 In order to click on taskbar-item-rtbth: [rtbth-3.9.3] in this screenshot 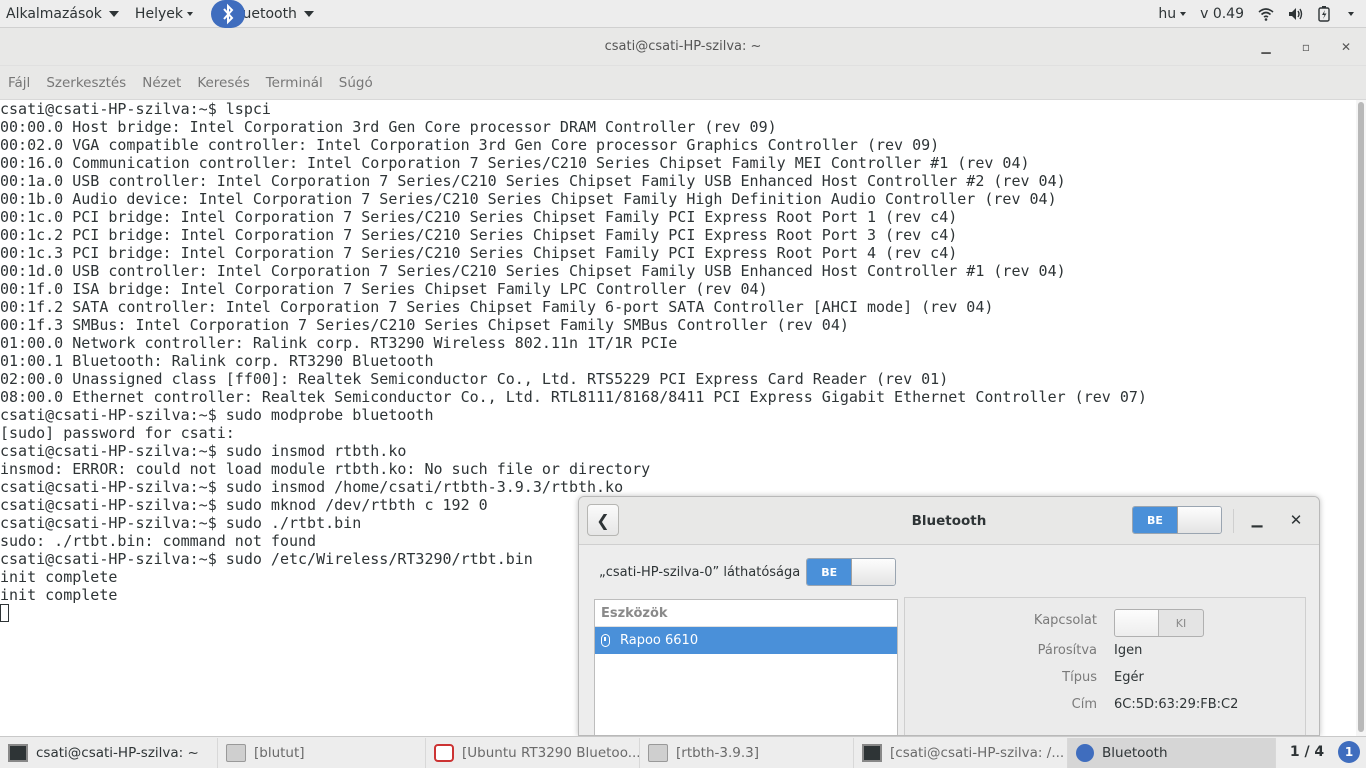, I will do `click(747, 752)`.